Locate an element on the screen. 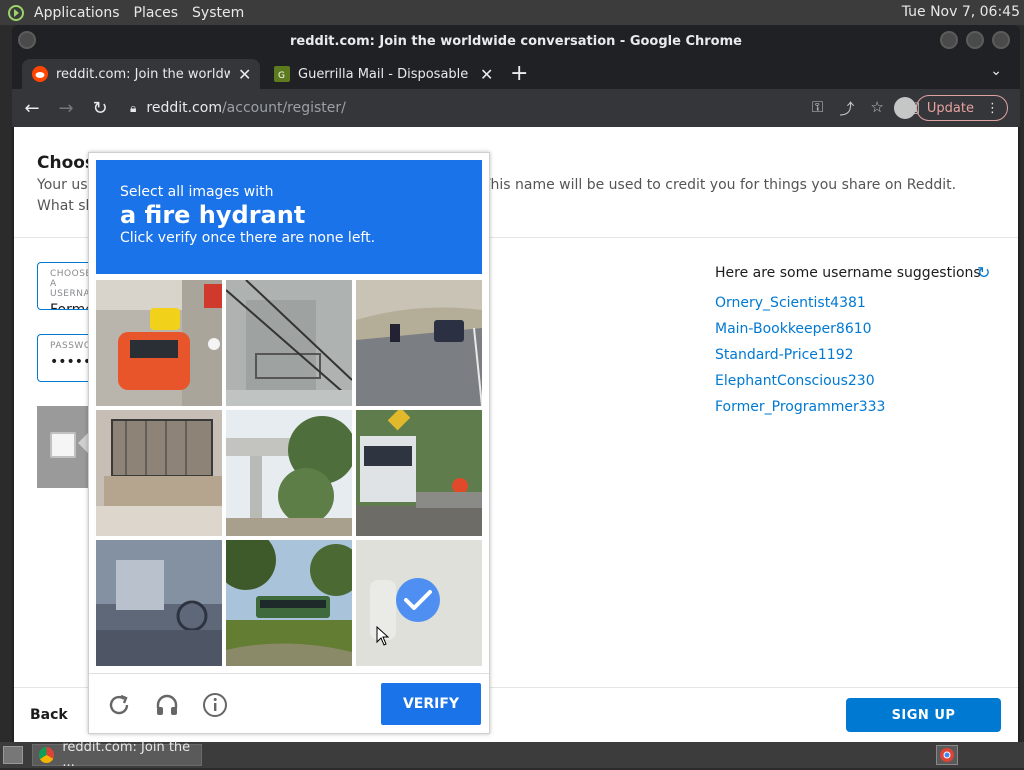  show-desktop-icon is located at coordinates (13, 755).